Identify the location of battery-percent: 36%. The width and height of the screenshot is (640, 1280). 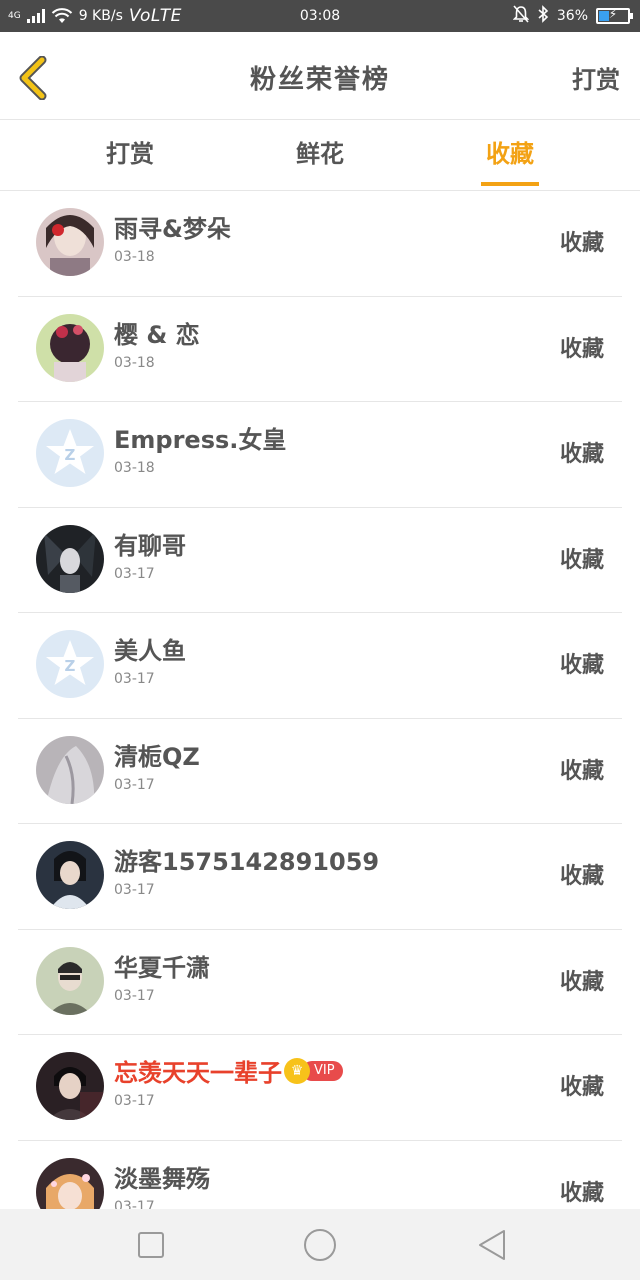
(572, 16).